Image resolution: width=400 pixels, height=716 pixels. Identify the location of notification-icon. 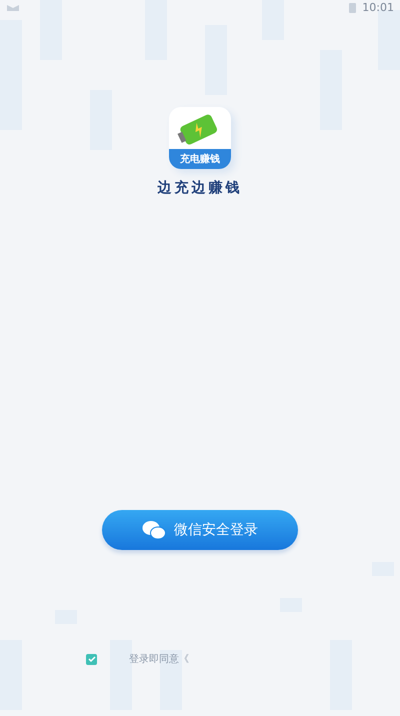
(13, 7).